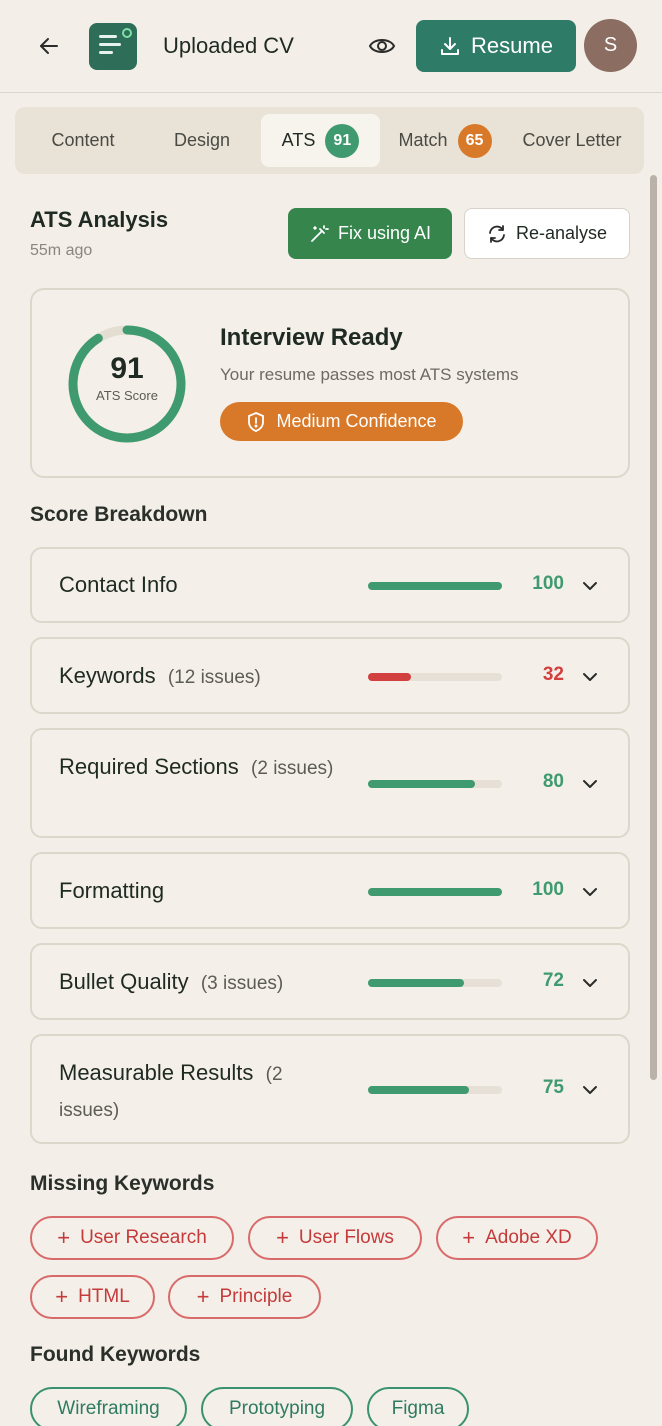 The height and width of the screenshot is (1426, 662). I want to click on confidence-label: Medium Confidence, so click(356, 421).